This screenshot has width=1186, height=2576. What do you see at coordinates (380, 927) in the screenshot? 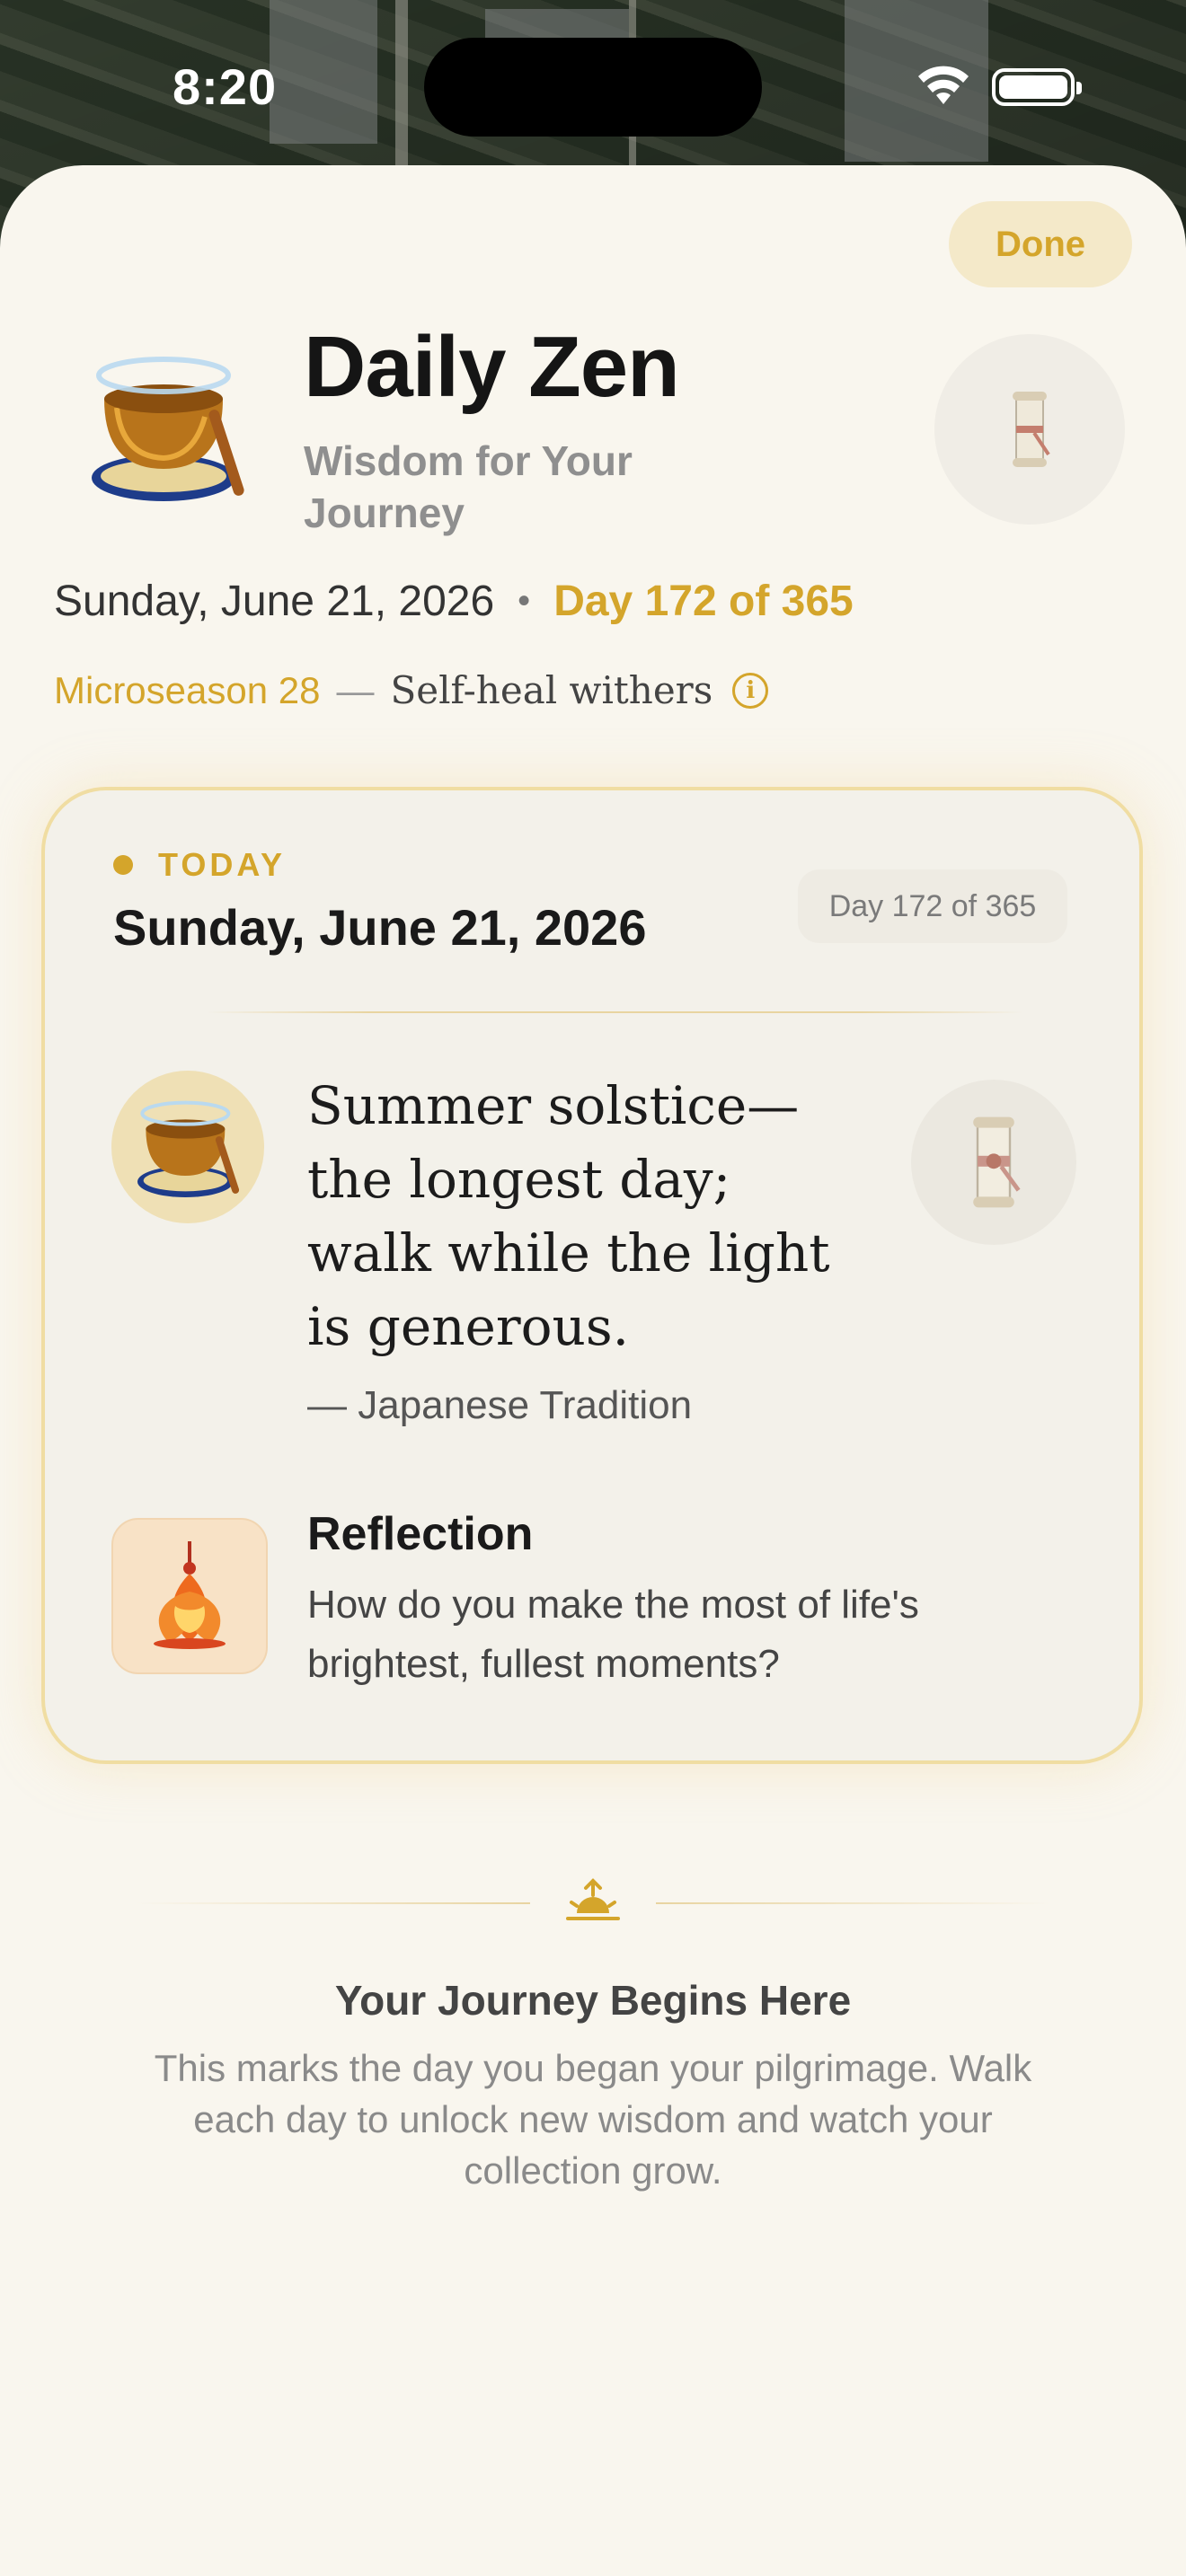
I see `card-date: Sunday, June 21, 2026` at bounding box center [380, 927].